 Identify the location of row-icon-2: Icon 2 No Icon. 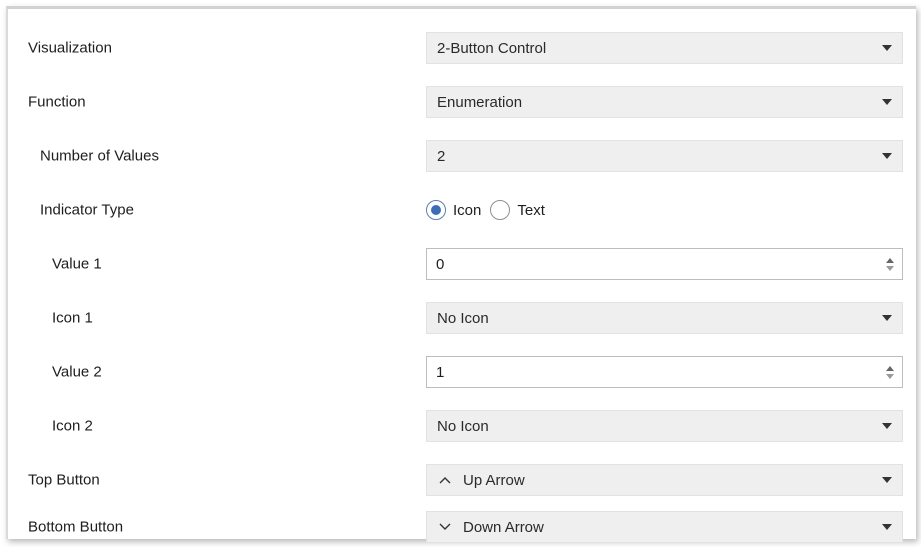
(462, 426).